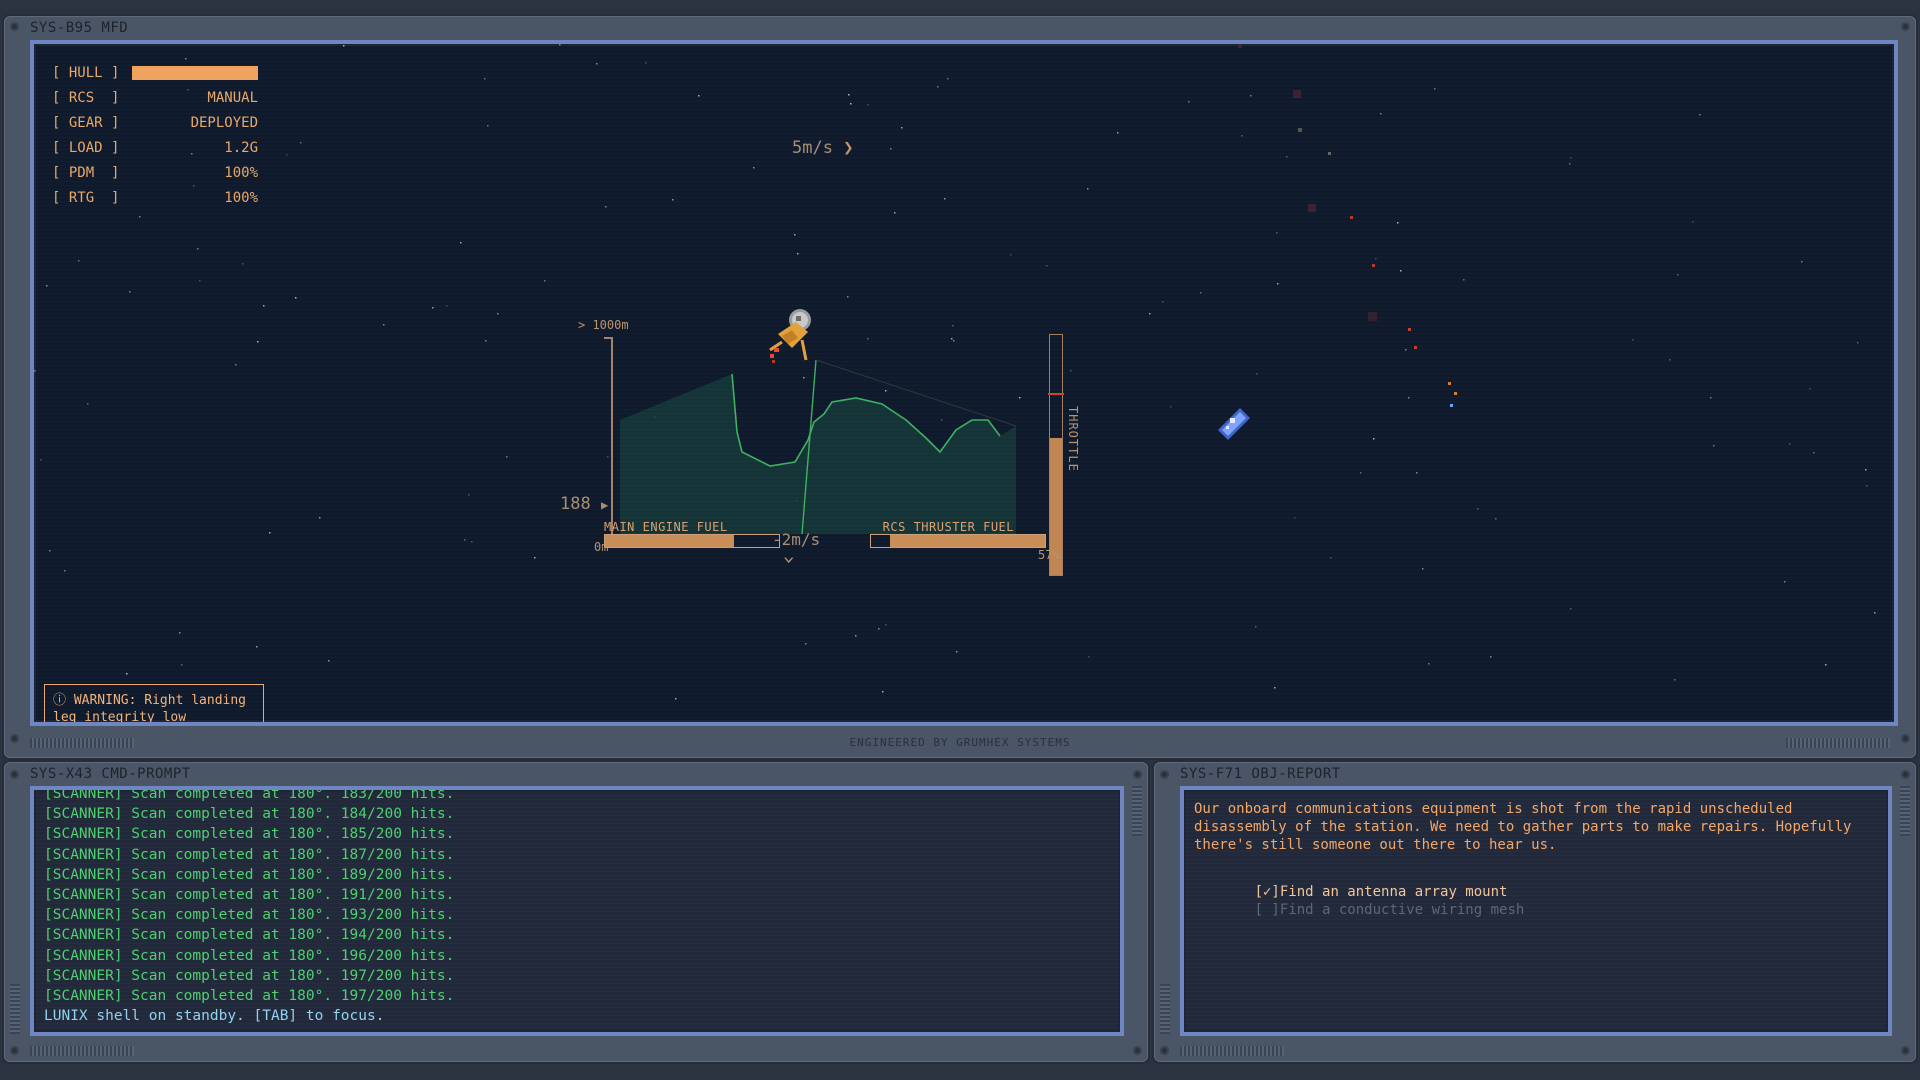 The width and height of the screenshot is (1920, 1080). What do you see at coordinates (1402, 910) in the screenshot?
I see `task-label: Find a conductive wiring mesh` at bounding box center [1402, 910].